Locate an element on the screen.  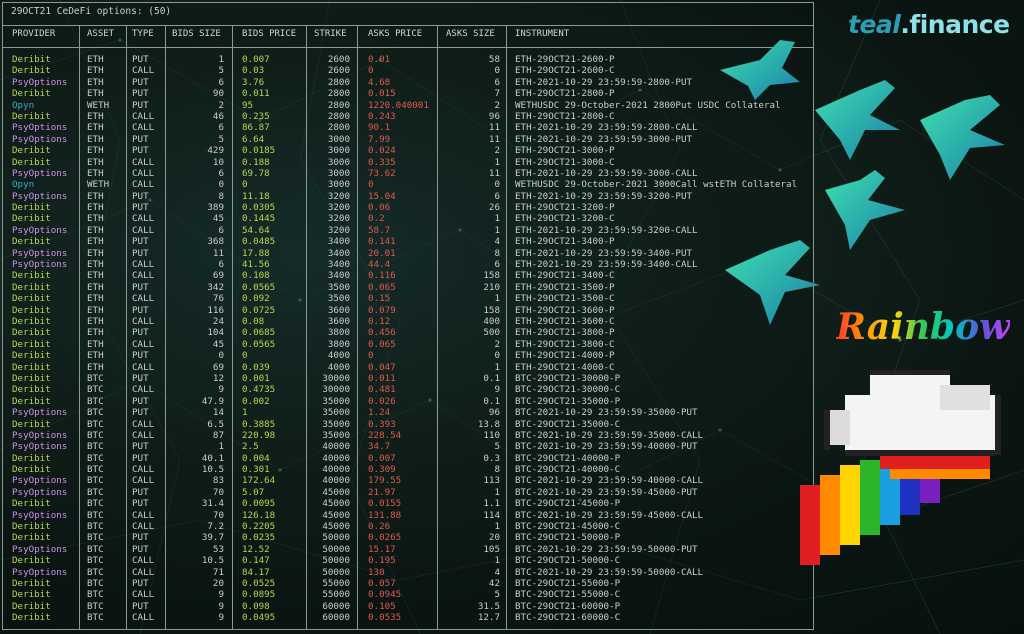
asks-size-cell: 6 is located at coordinates (497, 82).